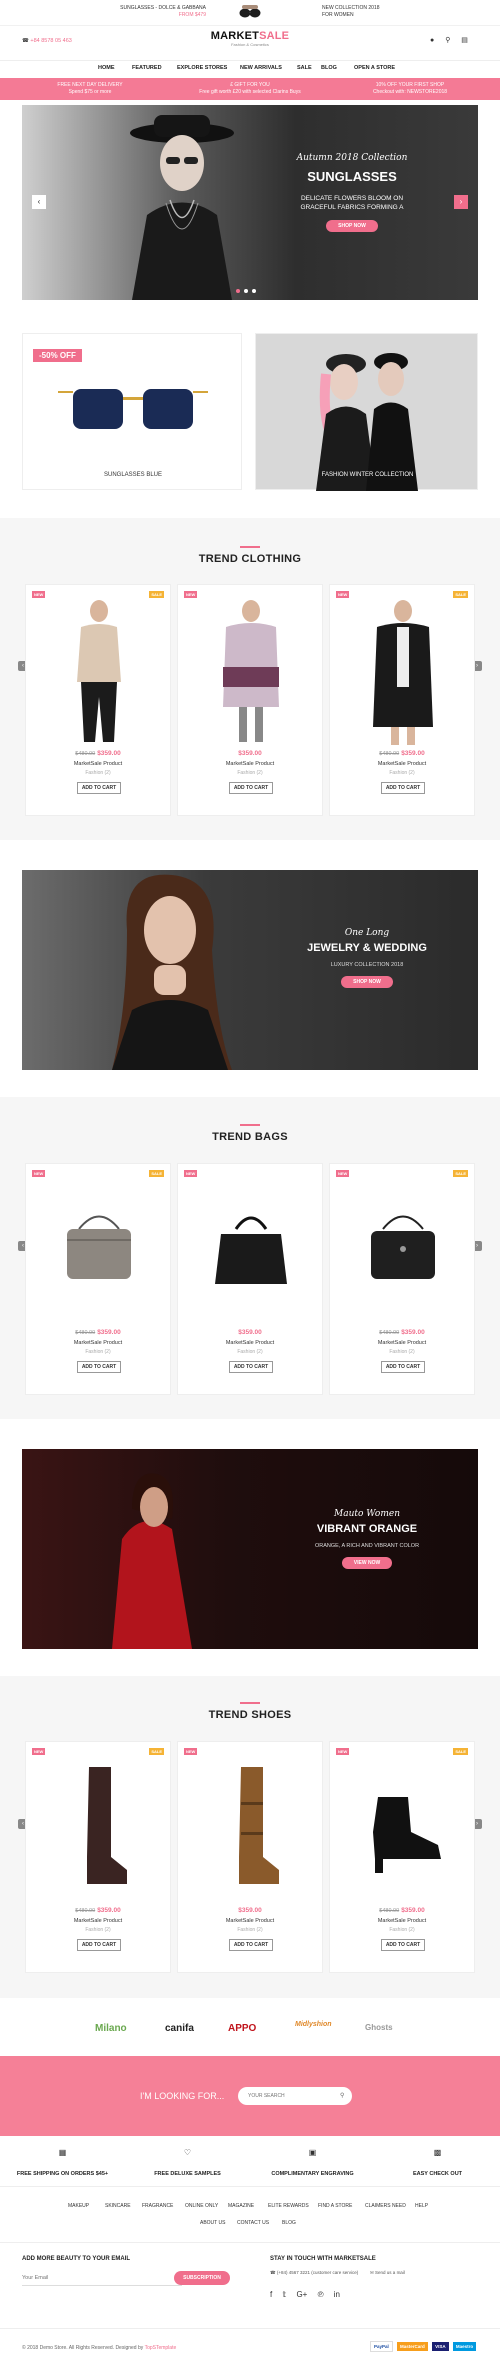  I want to click on header-icons: ● ⚲ ▤, so click(449, 40).